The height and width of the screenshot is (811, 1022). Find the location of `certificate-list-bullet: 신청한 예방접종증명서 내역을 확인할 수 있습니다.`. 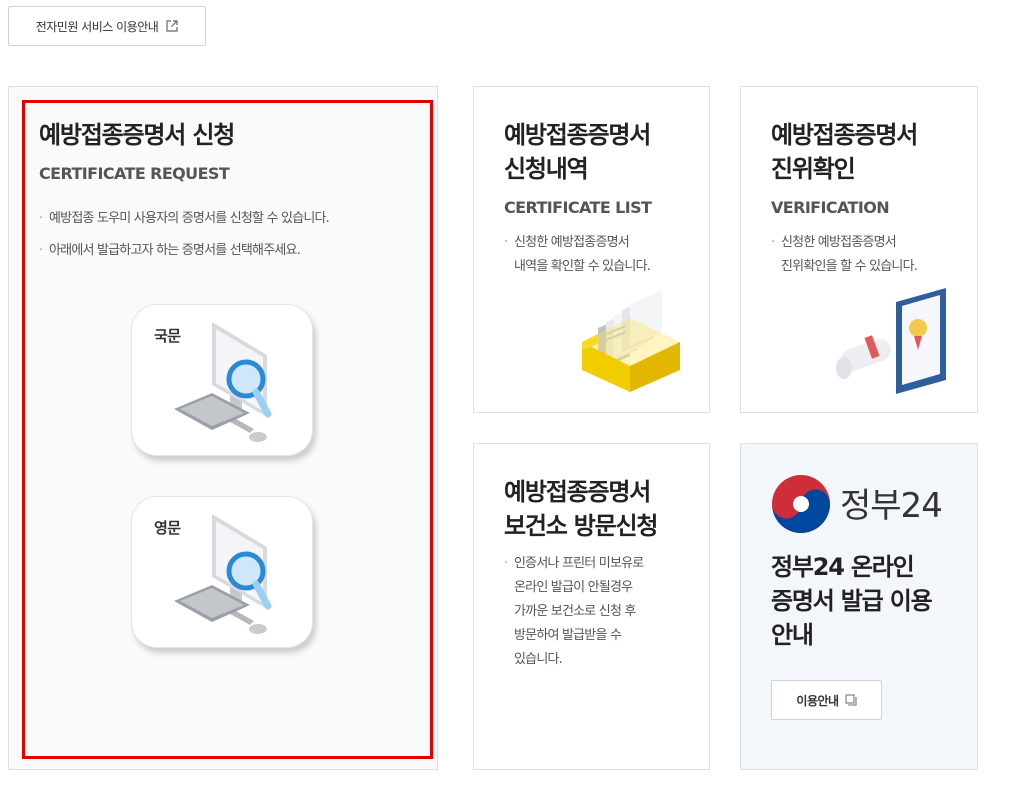

certificate-list-bullet: 신청한 예방접종증명서 내역을 확인할 수 있습니다. is located at coordinates (577, 255).